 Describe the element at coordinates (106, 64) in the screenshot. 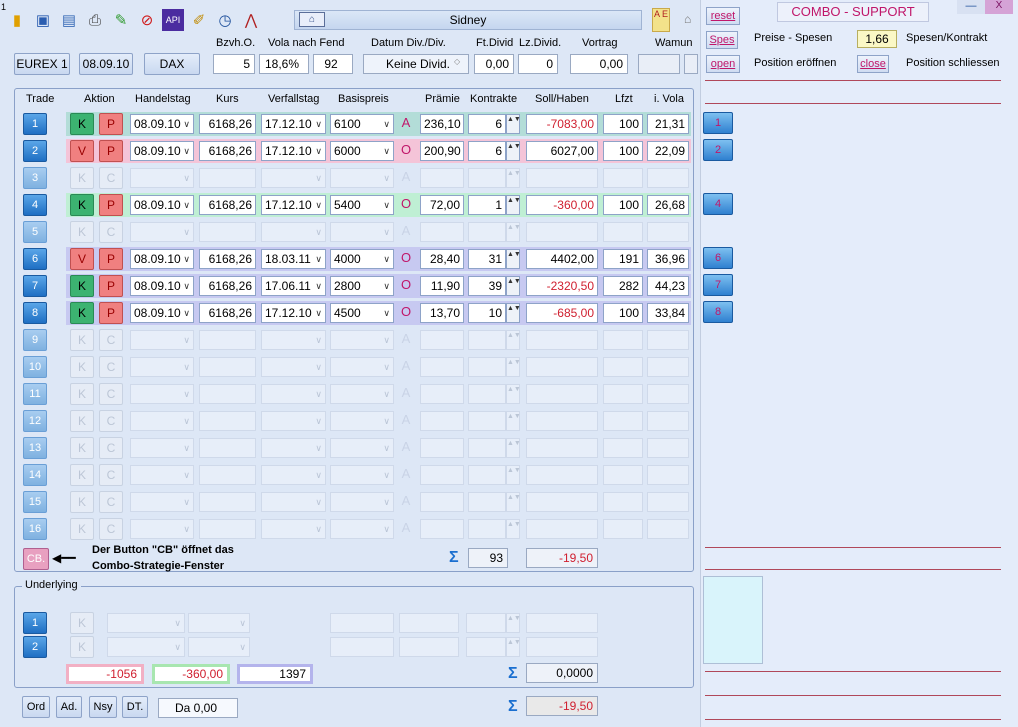

I see `date-button: 08.09.10` at that location.